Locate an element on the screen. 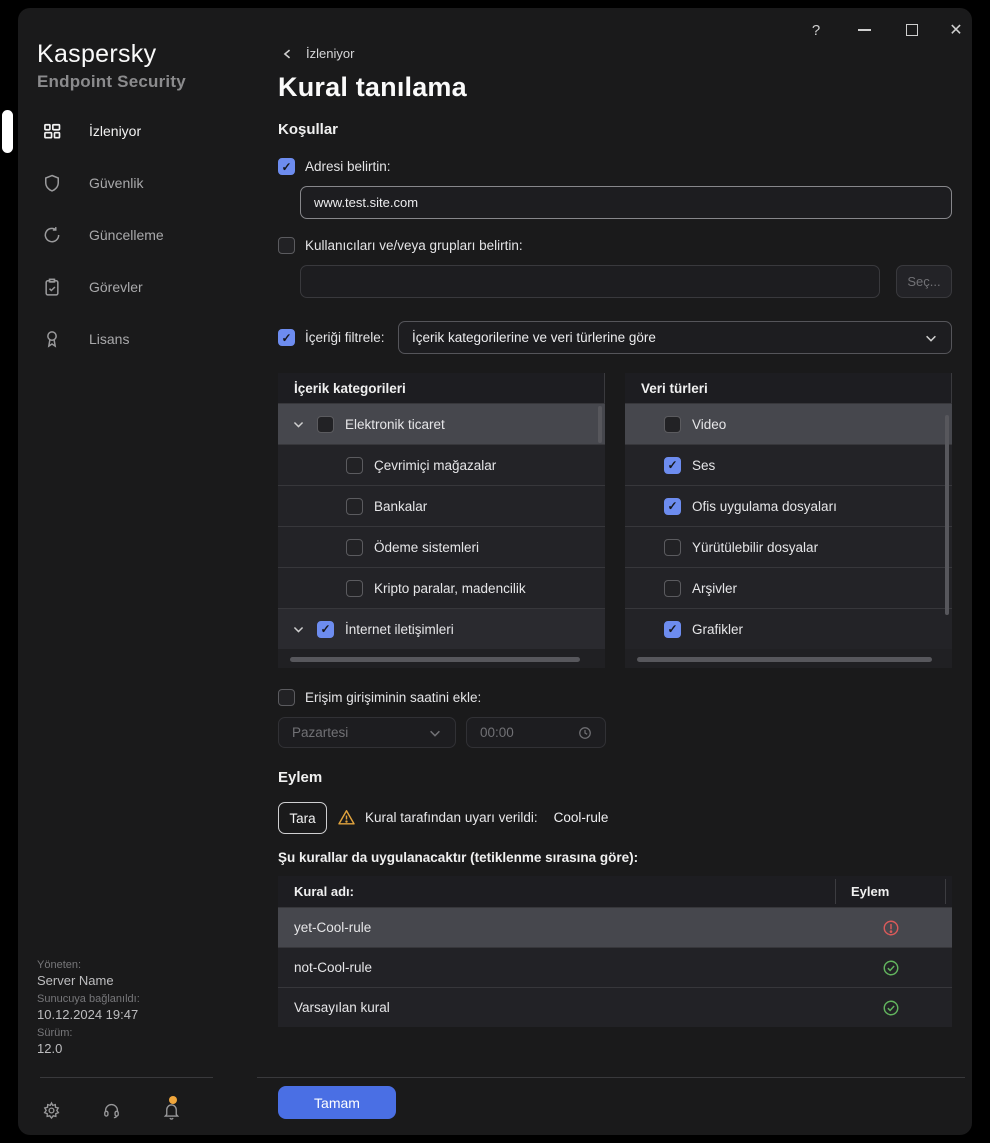  address-checkbox is located at coordinates (286, 166).